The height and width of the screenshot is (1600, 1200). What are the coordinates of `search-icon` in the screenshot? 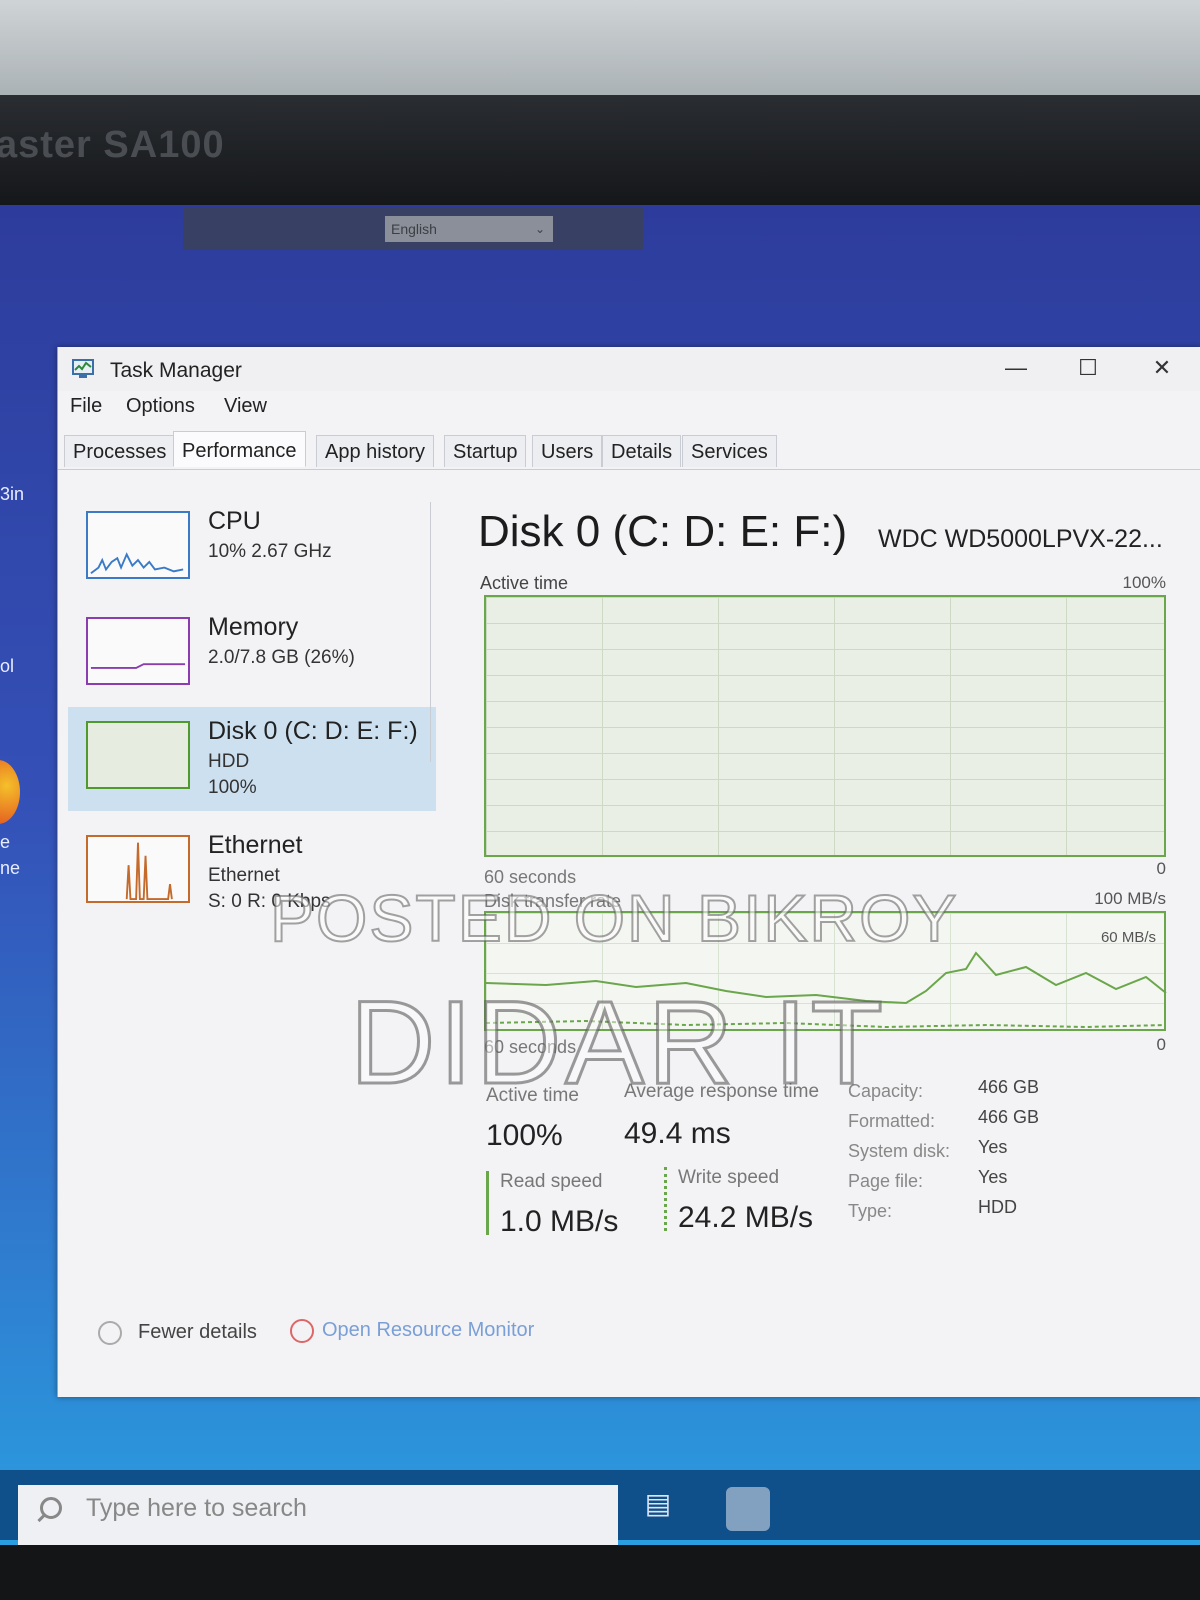 It's located at (51, 1508).